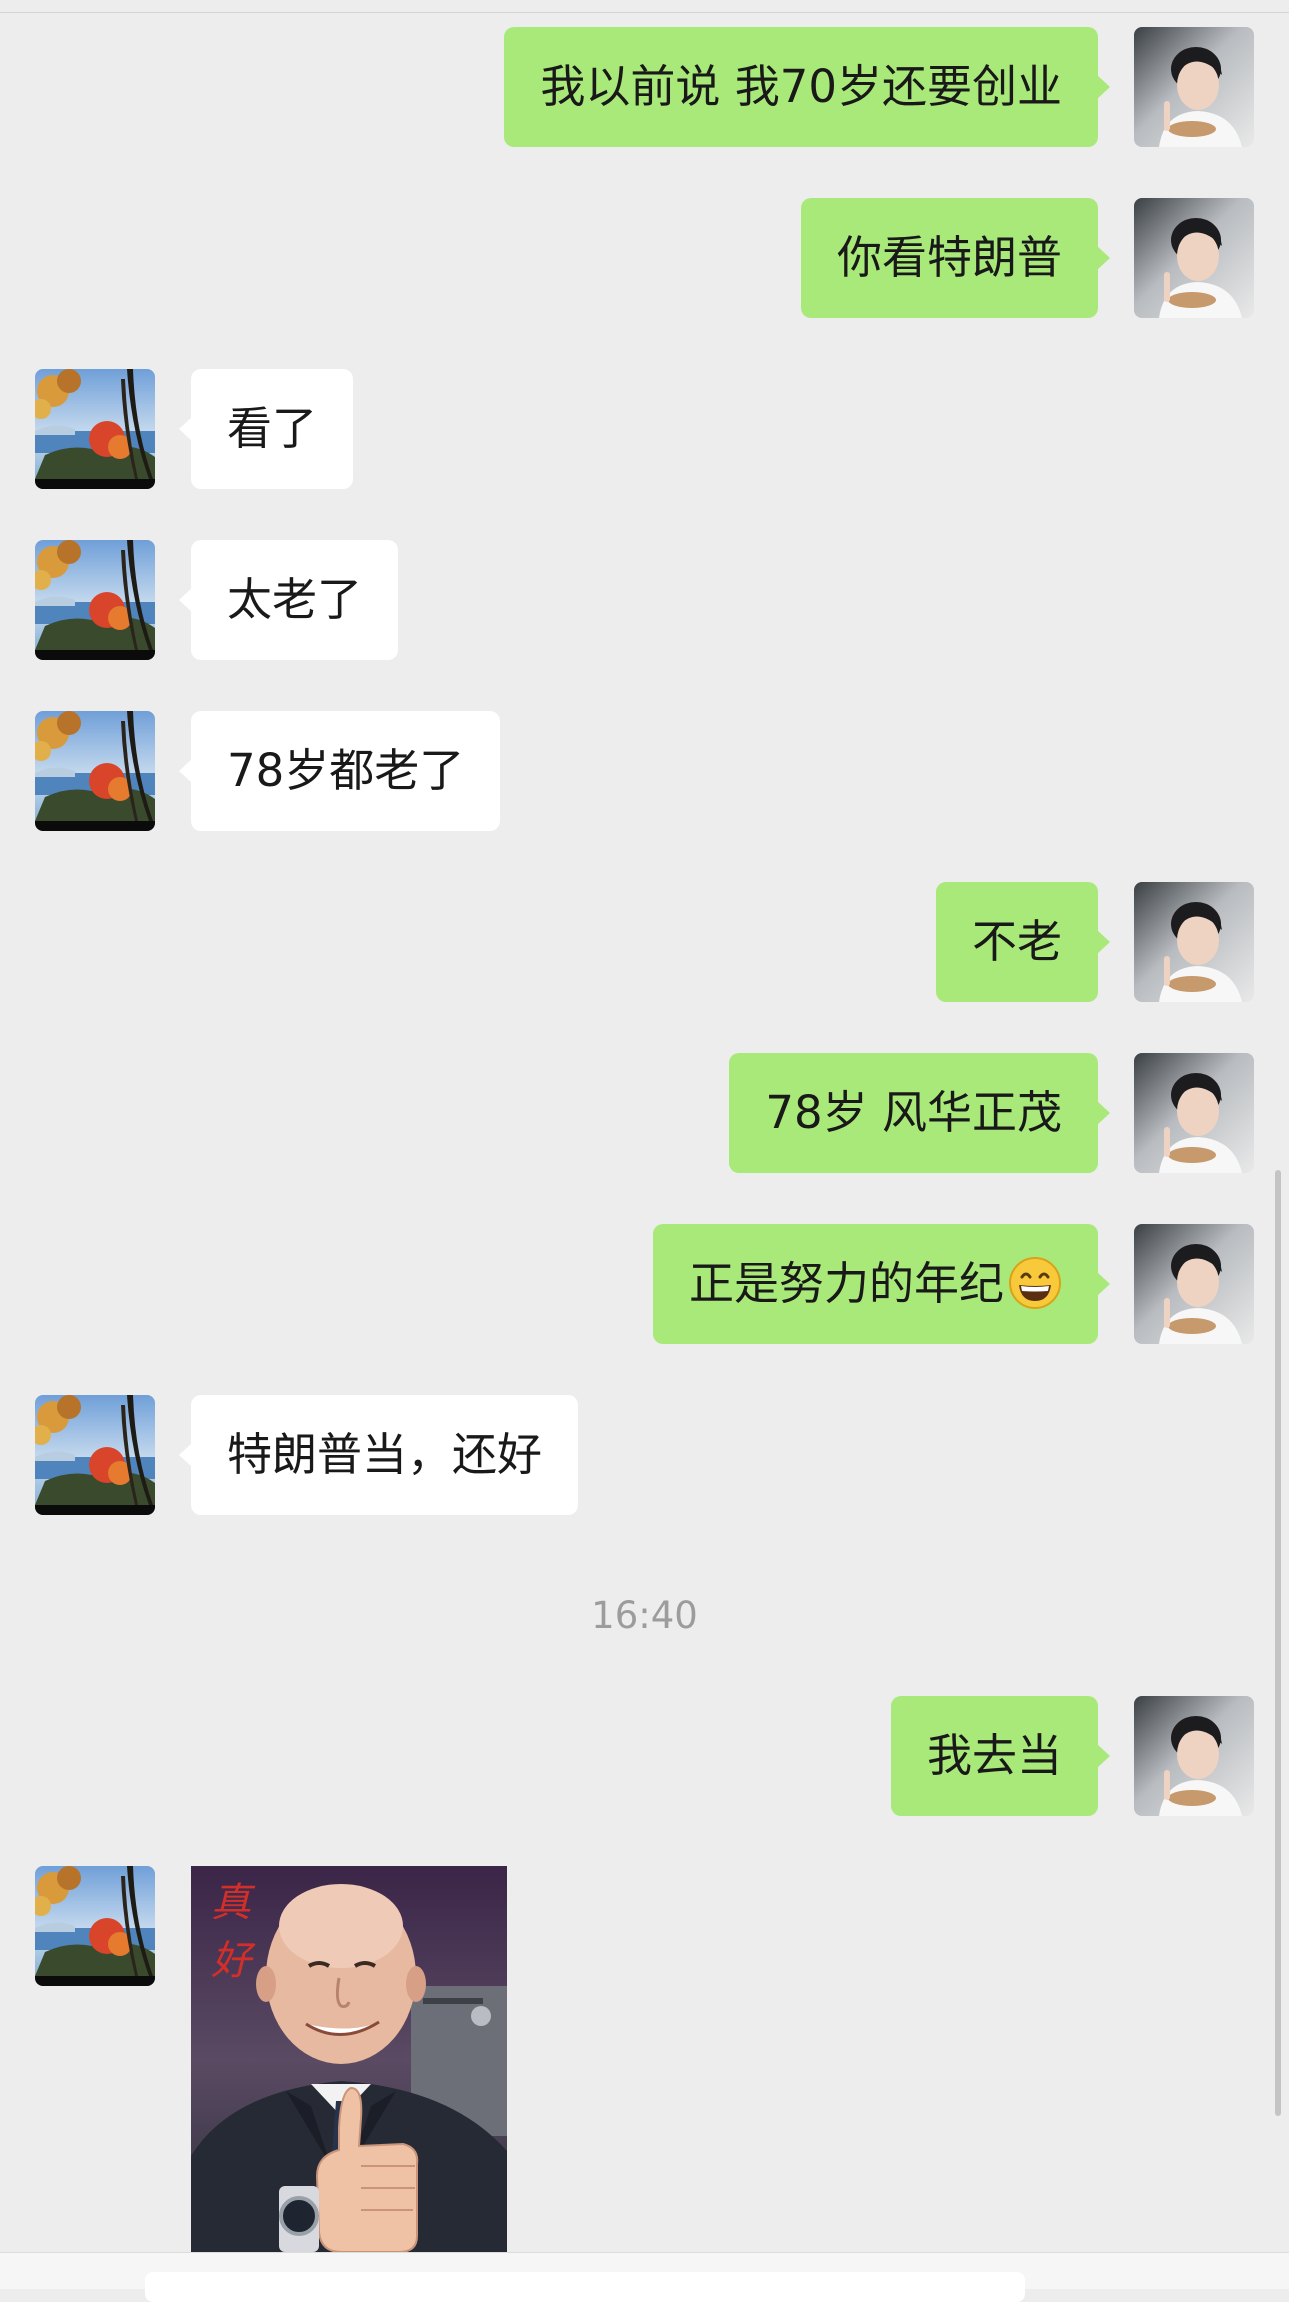 This screenshot has width=1289, height=2302. Describe the element at coordinates (807, 87) in the screenshot. I see `outgoing-message-bubble: 我以前说 我70岁还要创业` at that location.